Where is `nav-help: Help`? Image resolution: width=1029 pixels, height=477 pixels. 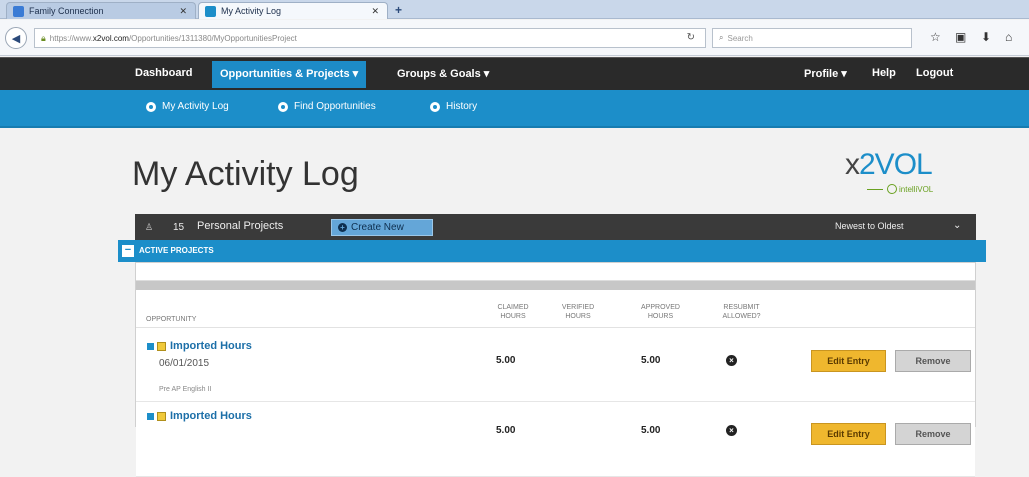 nav-help: Help is located at coordinates (884, 73).